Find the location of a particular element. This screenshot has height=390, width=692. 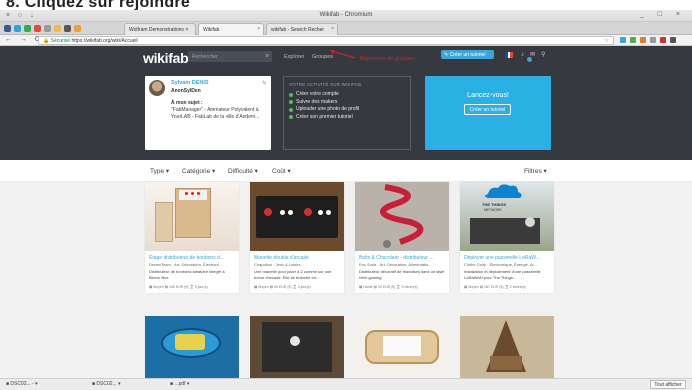

mail-icon: ✉ is located at coordinates (535, 55).